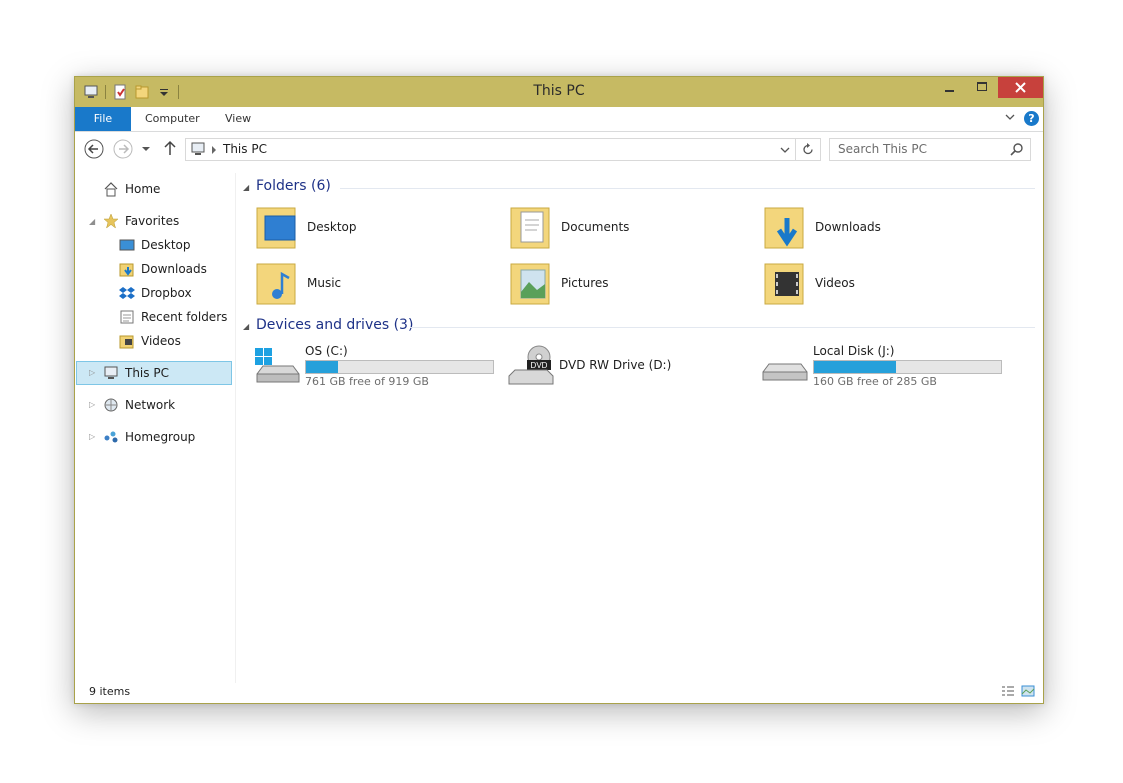 Image resolution: width=1123 pixels, height=783 pixels. What do you see at coordinates (370, 284) in the screenshot?
I see `folder-tile: Music` at bounding box center [370, 284].